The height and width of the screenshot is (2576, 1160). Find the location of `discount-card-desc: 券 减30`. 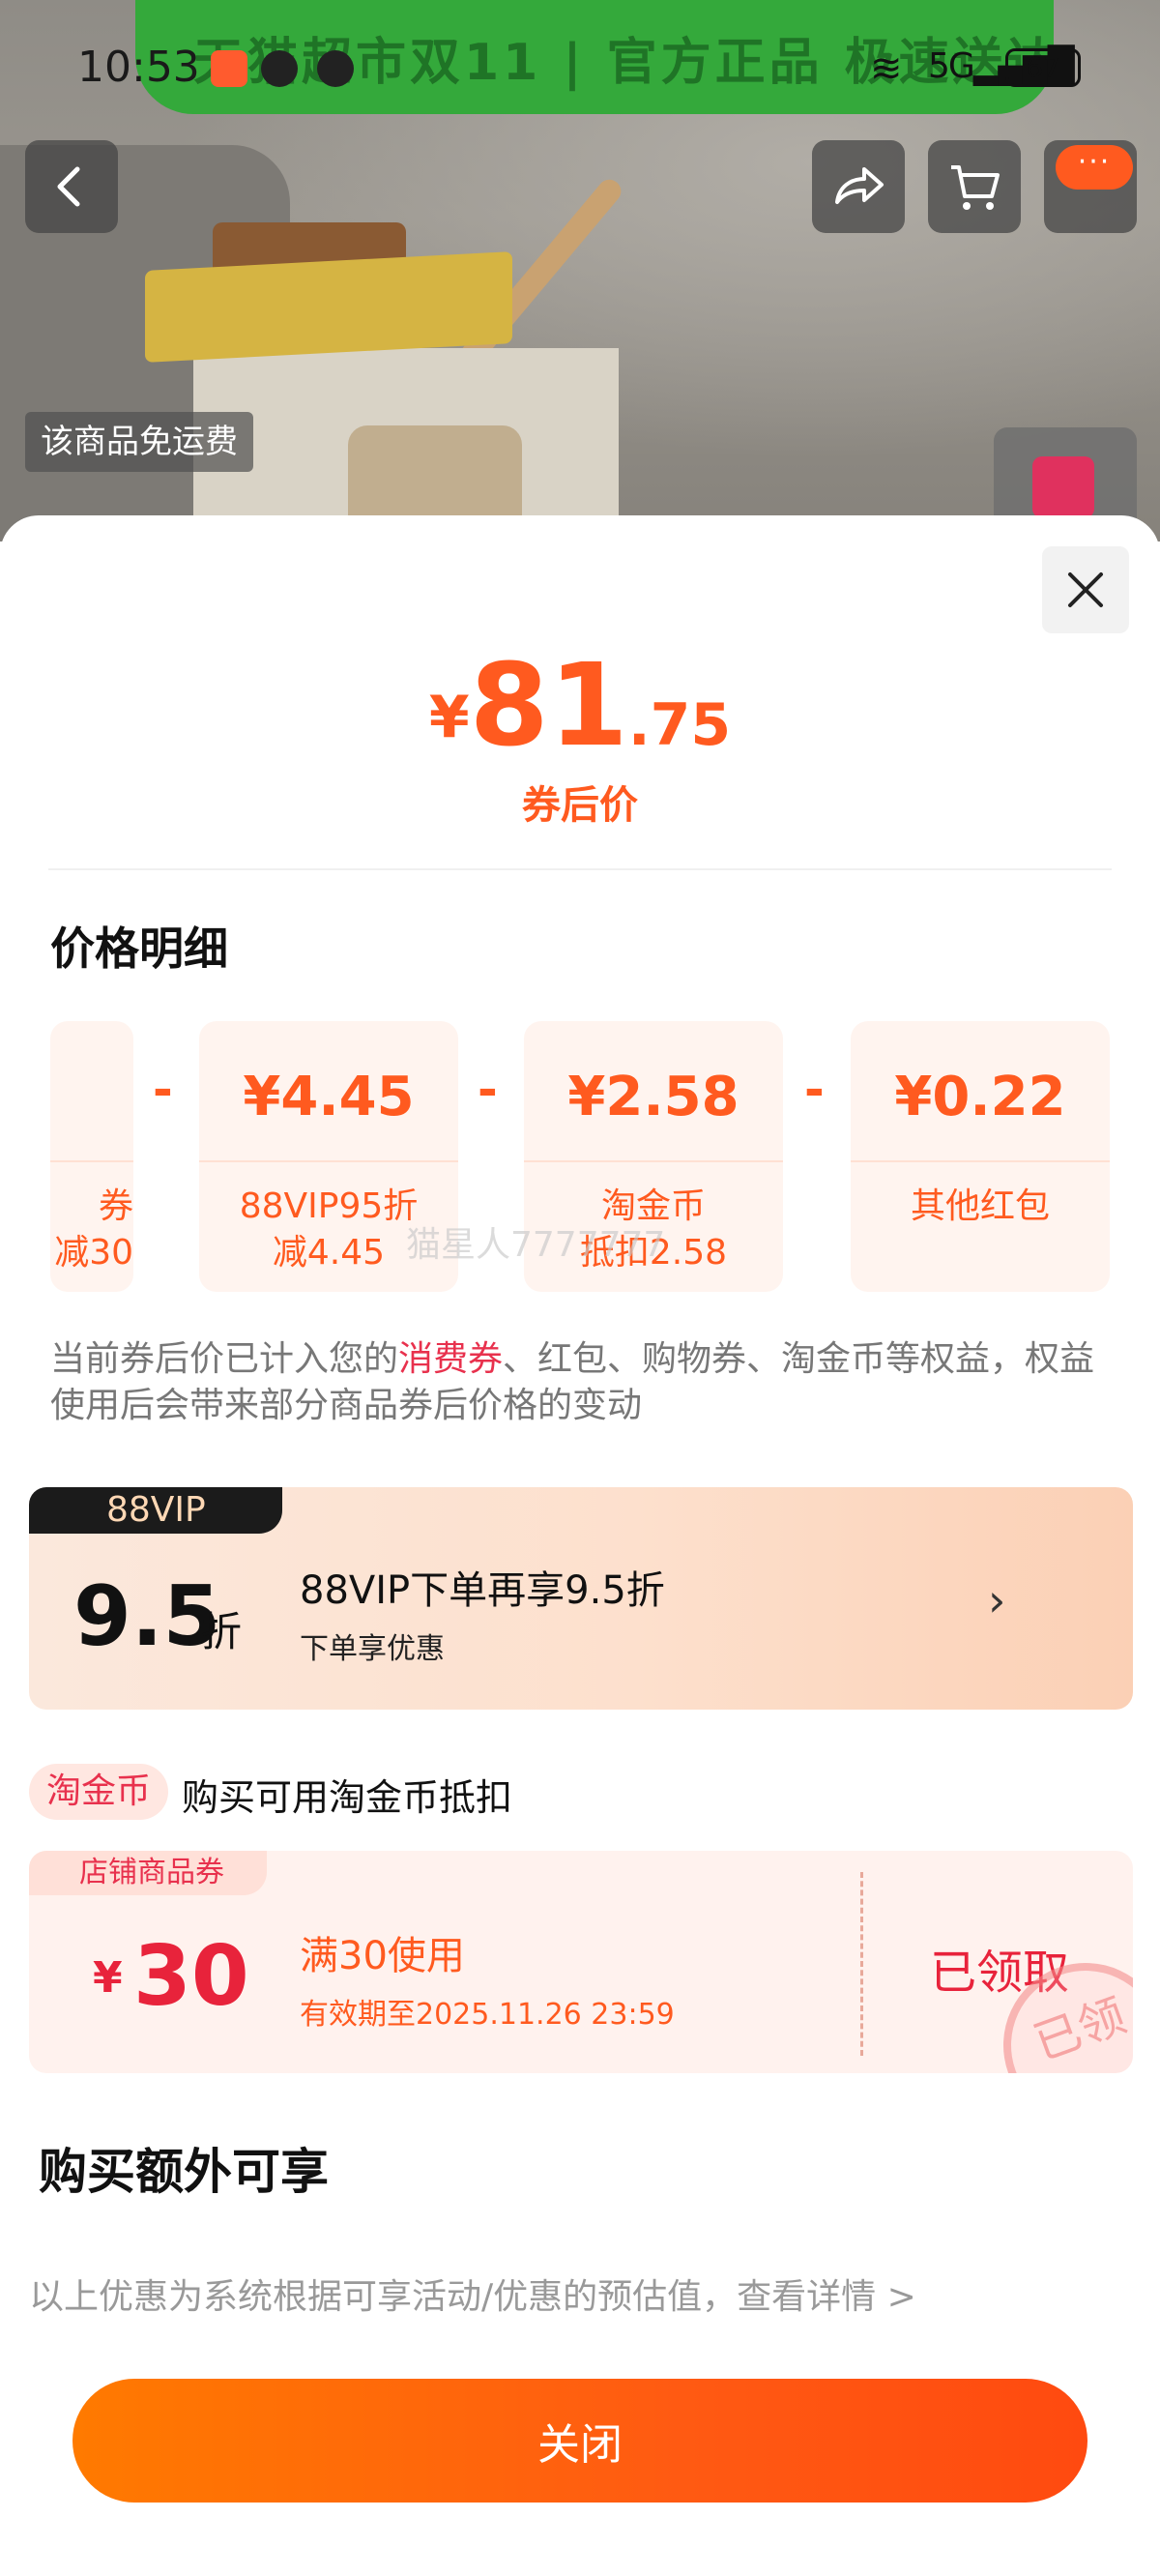

discount-card-desc: 券 减30 is located at coordinates (92, 1230).